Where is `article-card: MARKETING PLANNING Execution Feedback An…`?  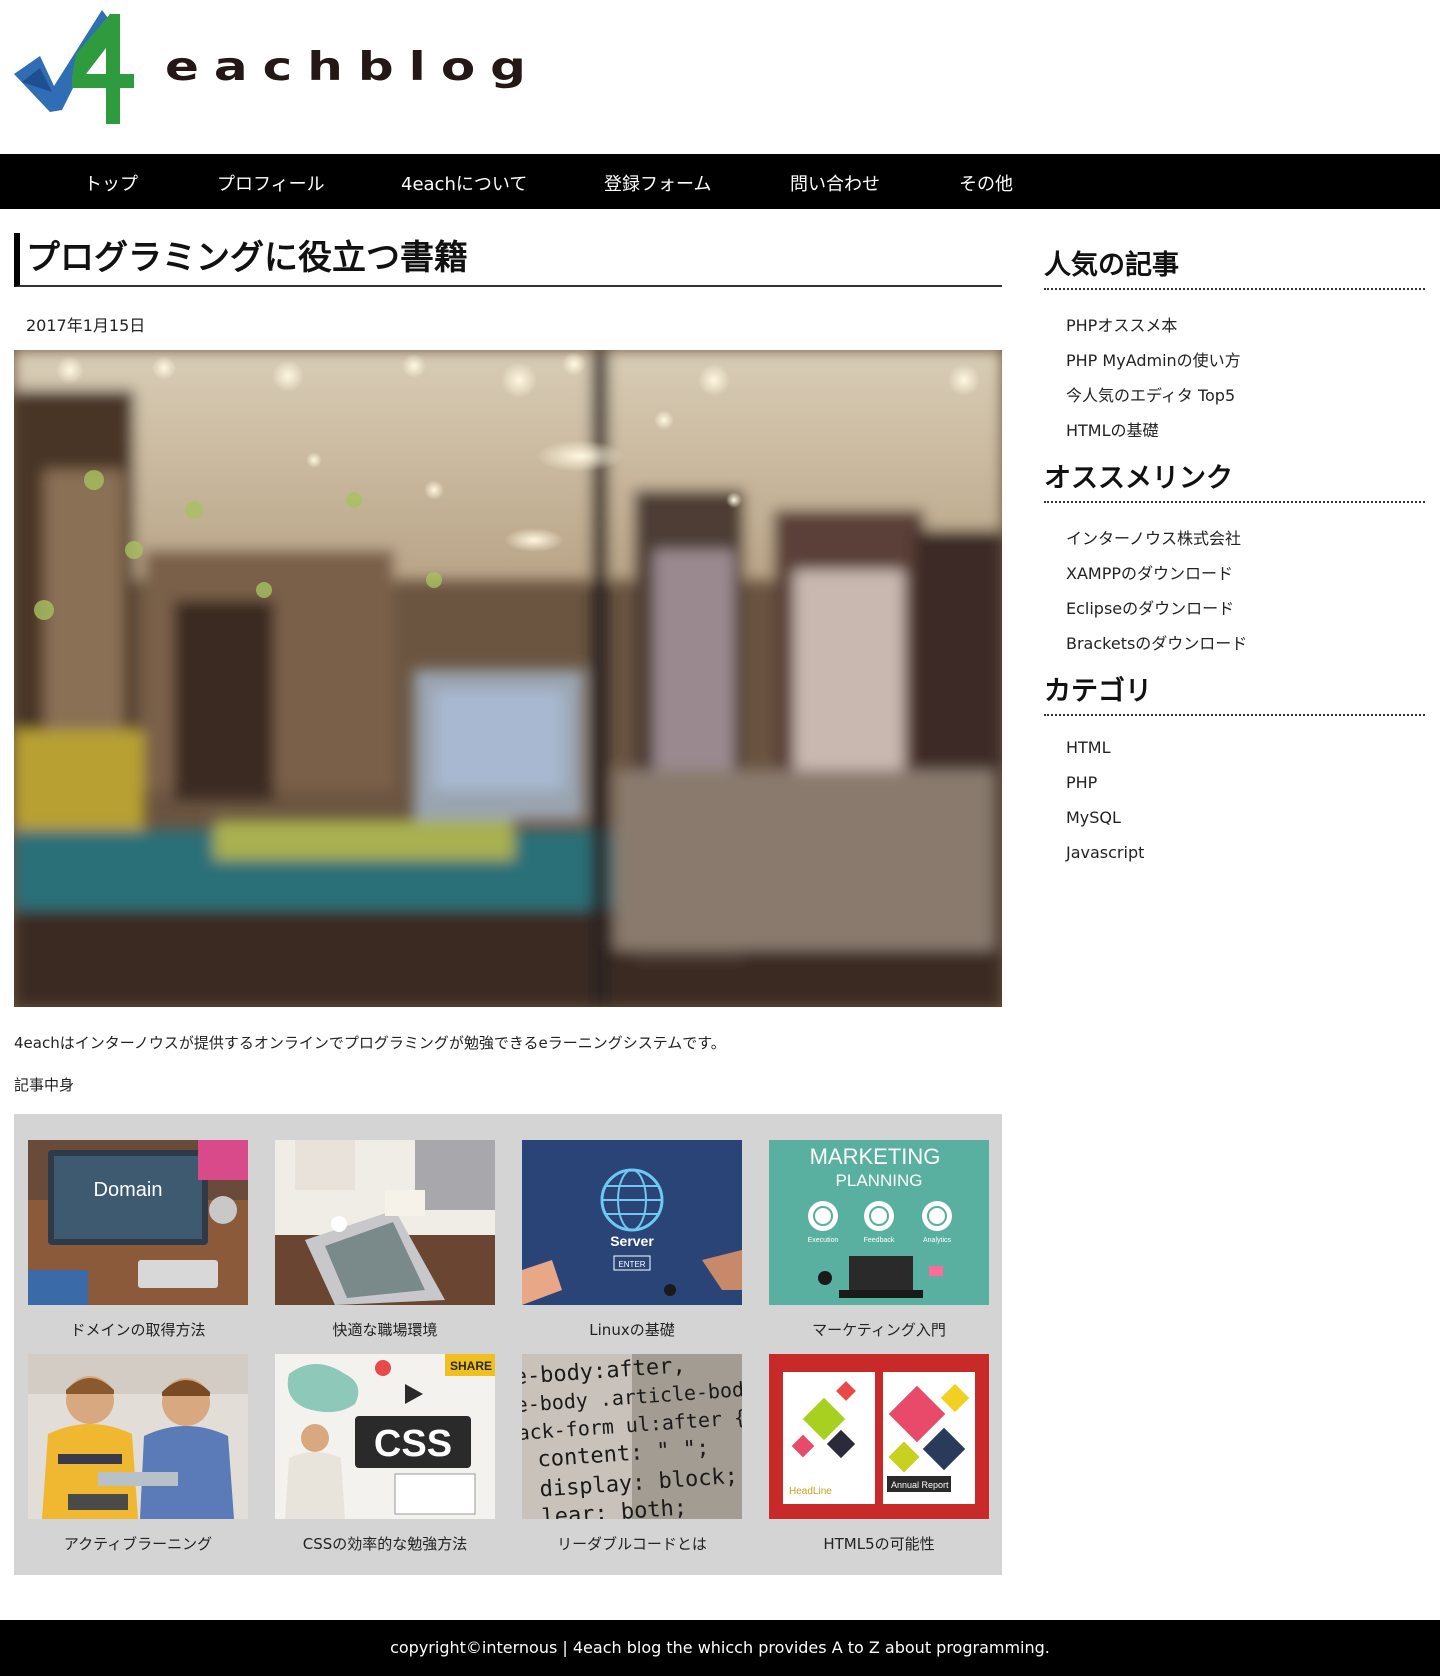
article-card: MARKETING PLANNING Execution Feedback An… is located at coordinates (879, 1240).